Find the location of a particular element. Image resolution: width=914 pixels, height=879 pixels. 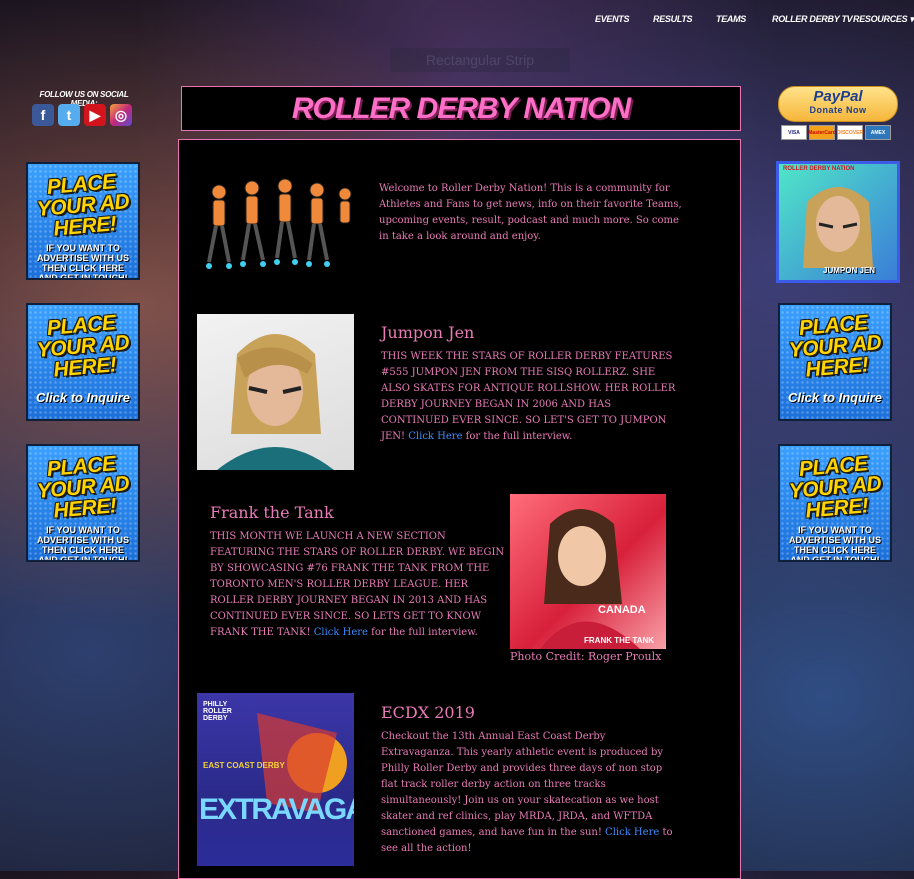

frank-the-tank-photo: CANADA FRANK THE TANK is located at coordinates (588, 571).